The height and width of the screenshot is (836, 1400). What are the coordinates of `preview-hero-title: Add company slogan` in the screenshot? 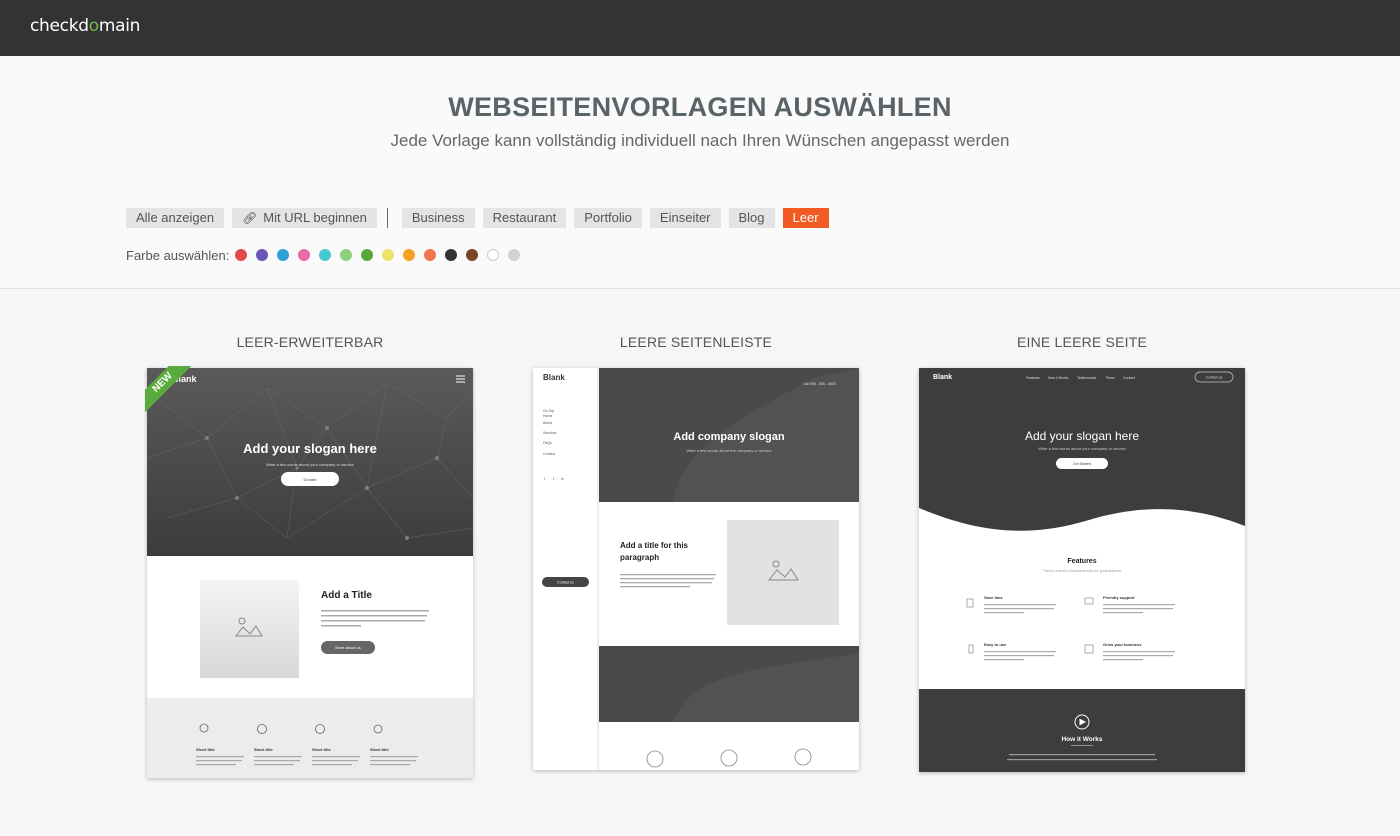 It's located at (729, 437).